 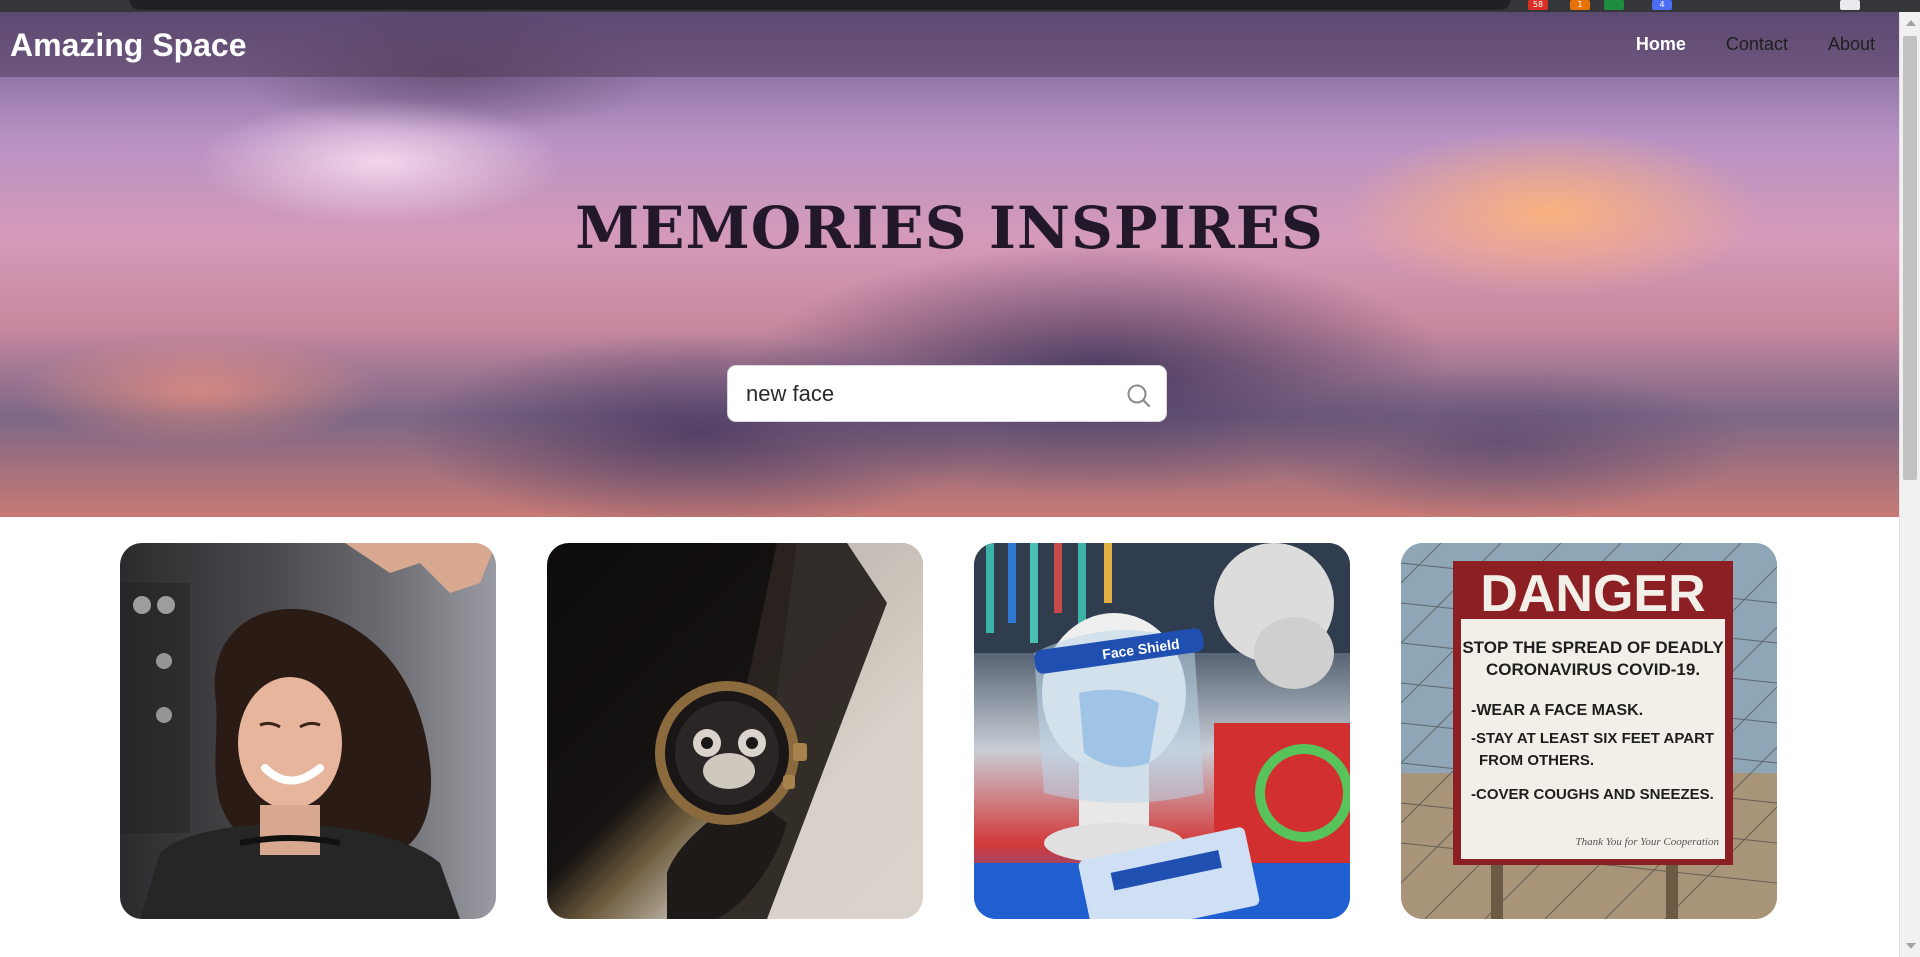 I want to click on nav-link-home: Home, so click(x=1661, y=44).